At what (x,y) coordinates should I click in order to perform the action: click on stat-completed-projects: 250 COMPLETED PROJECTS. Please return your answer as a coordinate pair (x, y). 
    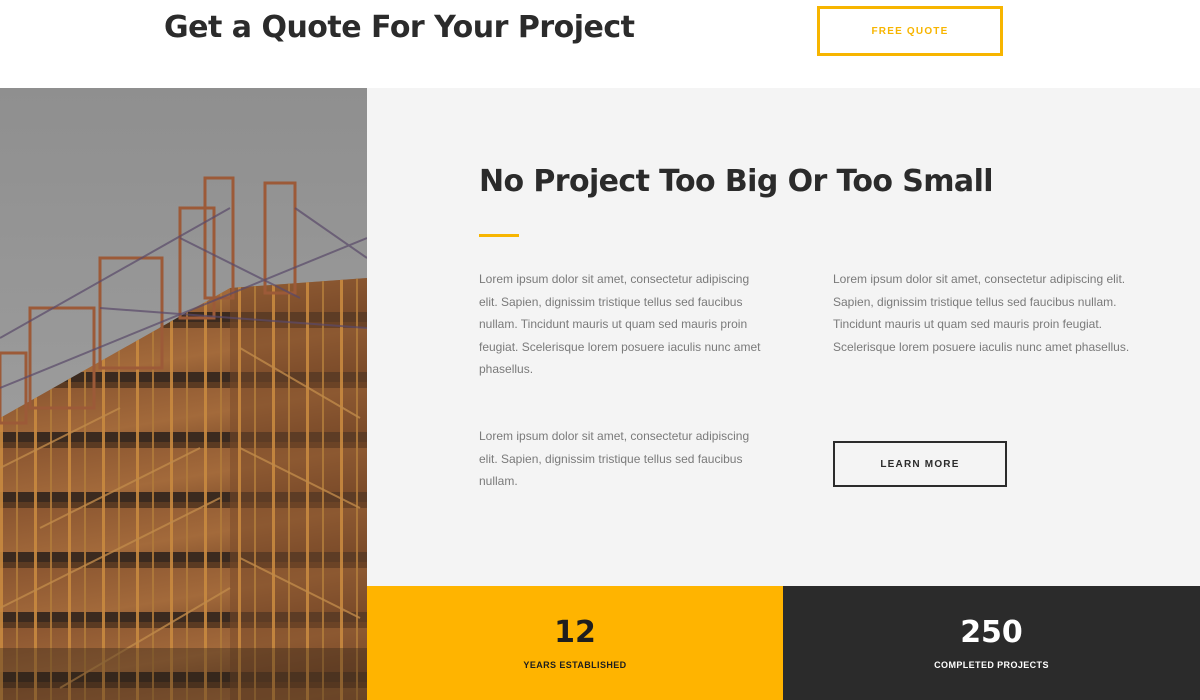
    Looking at the image, I should click on (991, 643).